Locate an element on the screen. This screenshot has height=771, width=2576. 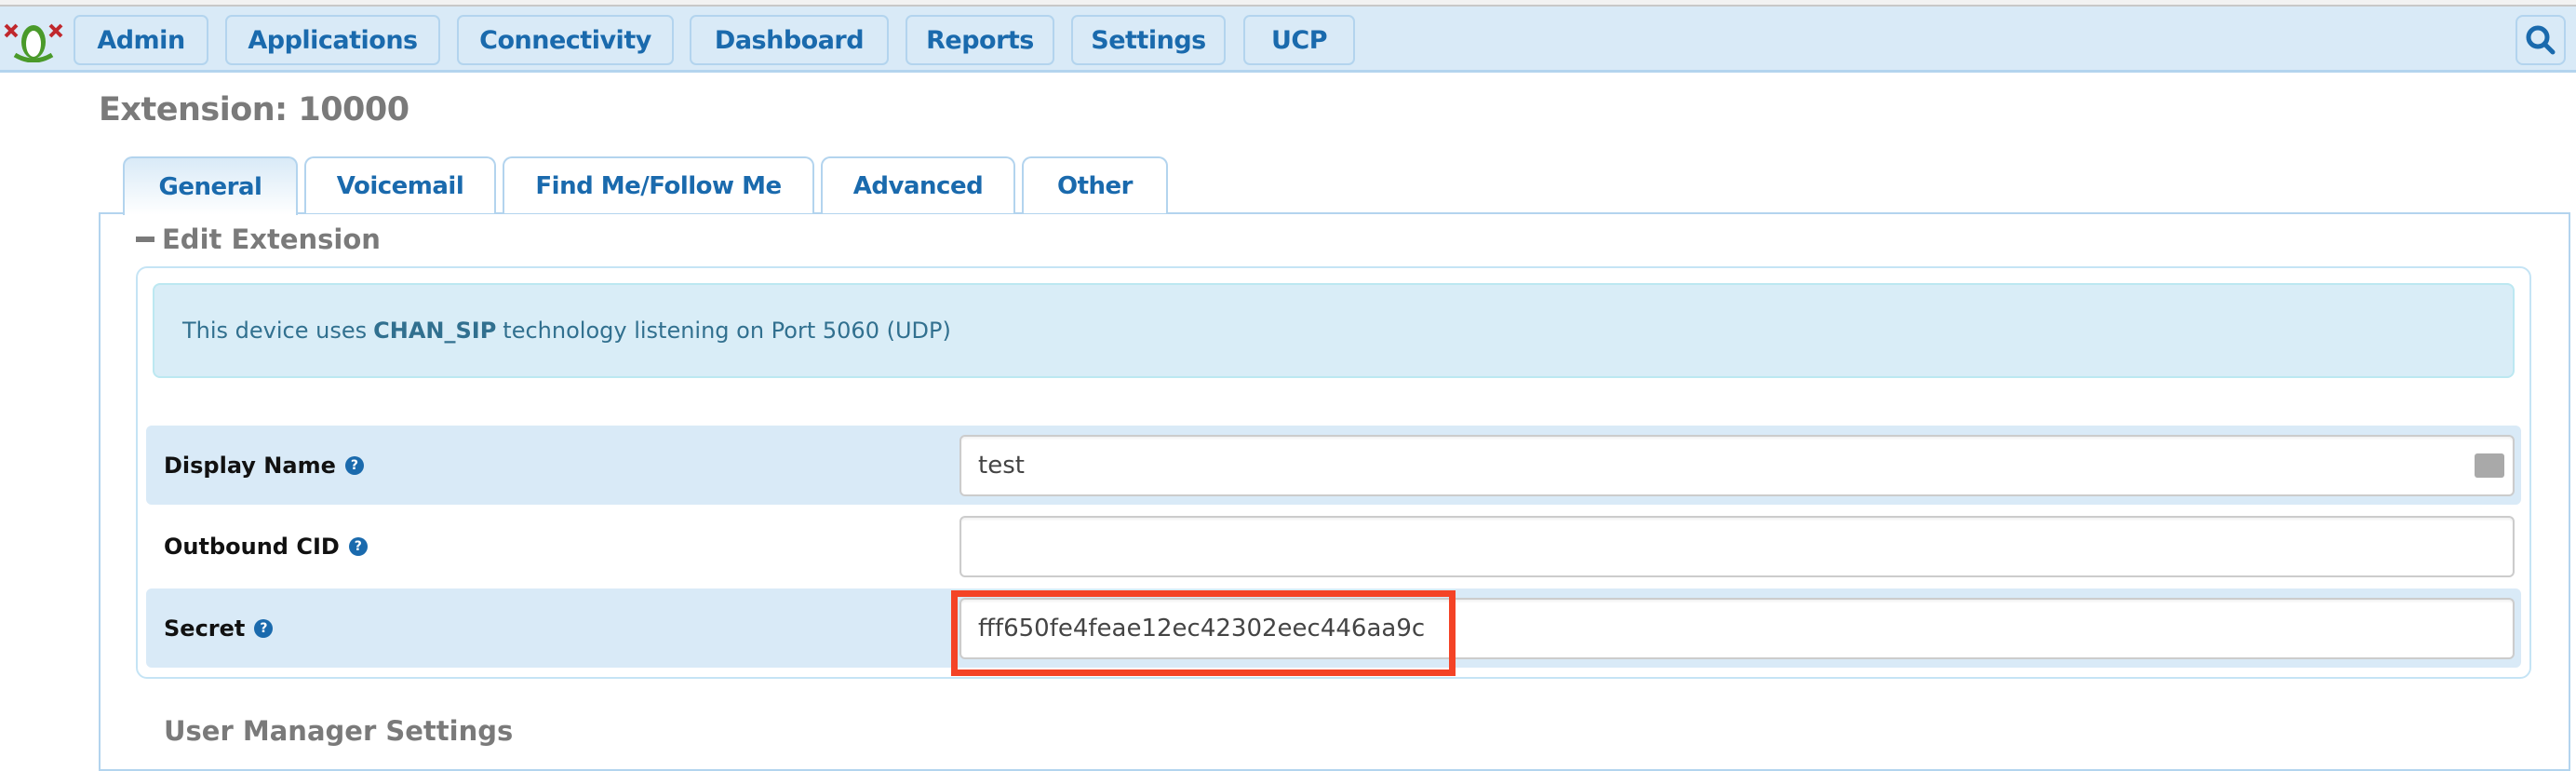
nav-ucp: UCP is located at coordinates (1299, 40).